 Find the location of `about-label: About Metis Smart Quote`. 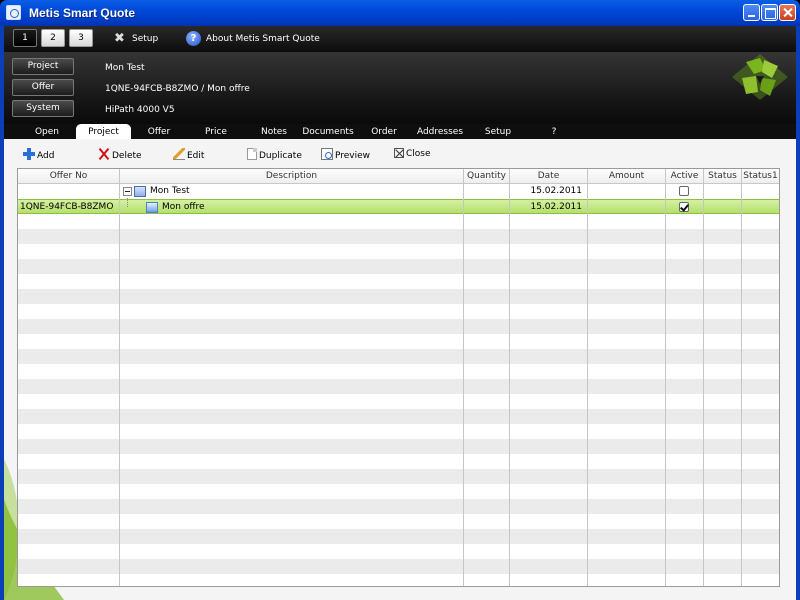

about-label: About Metis Smart Quote is located at coordinates (263, 39).